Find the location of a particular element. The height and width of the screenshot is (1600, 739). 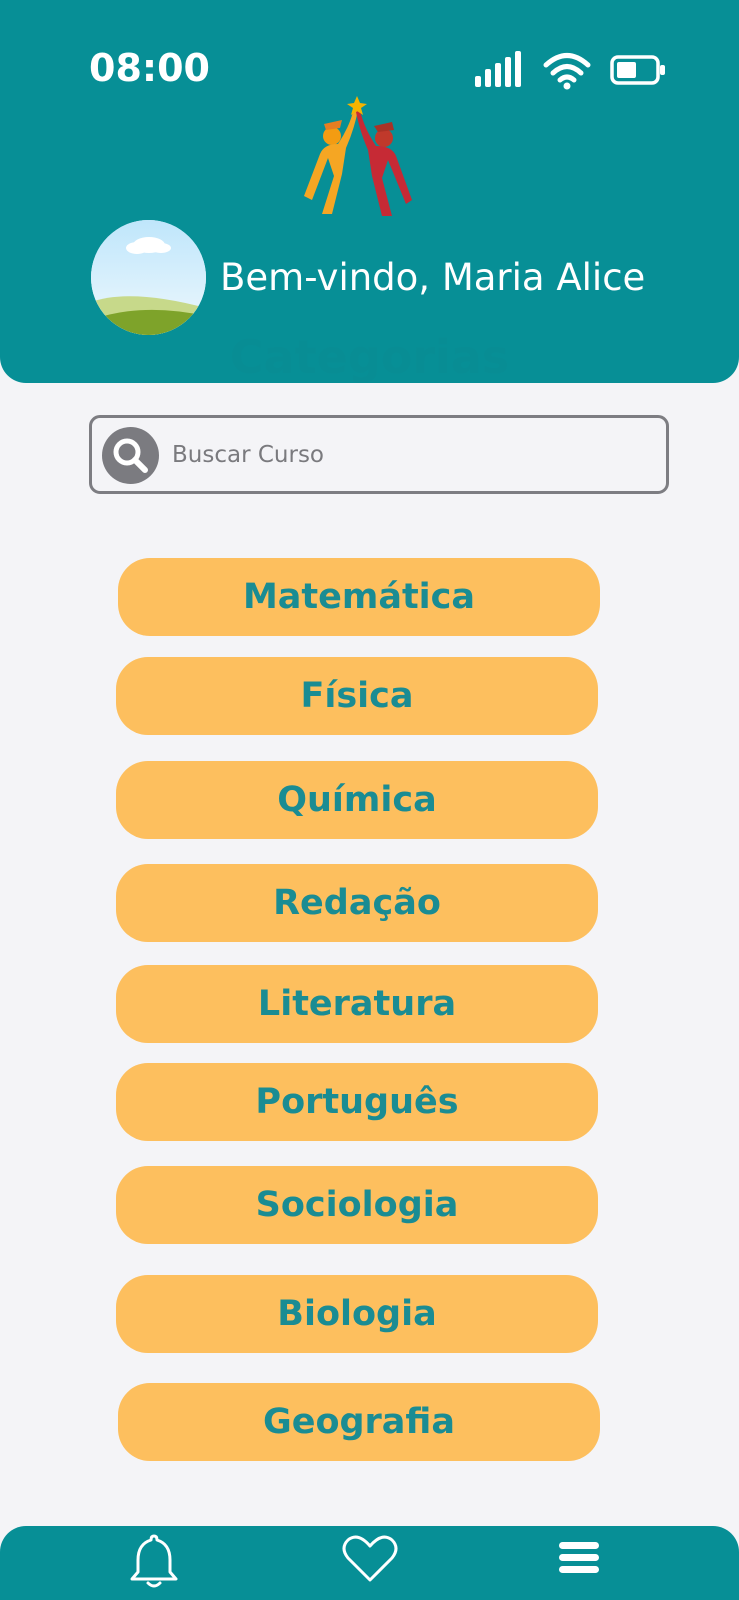

category-button-fisica: Física is located at coordinates (357, 696).